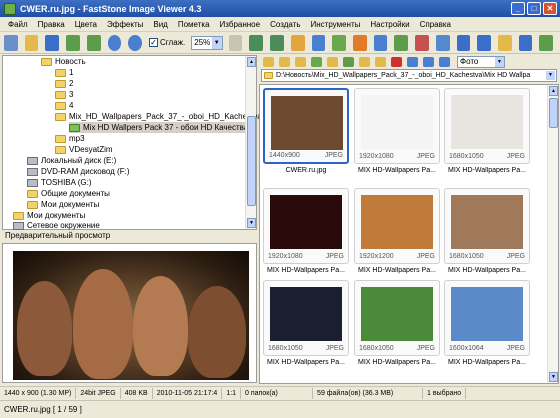 The height and width of the screenshot is (418, 560). I want to click on menu-create: Создать, so click(285, 24).